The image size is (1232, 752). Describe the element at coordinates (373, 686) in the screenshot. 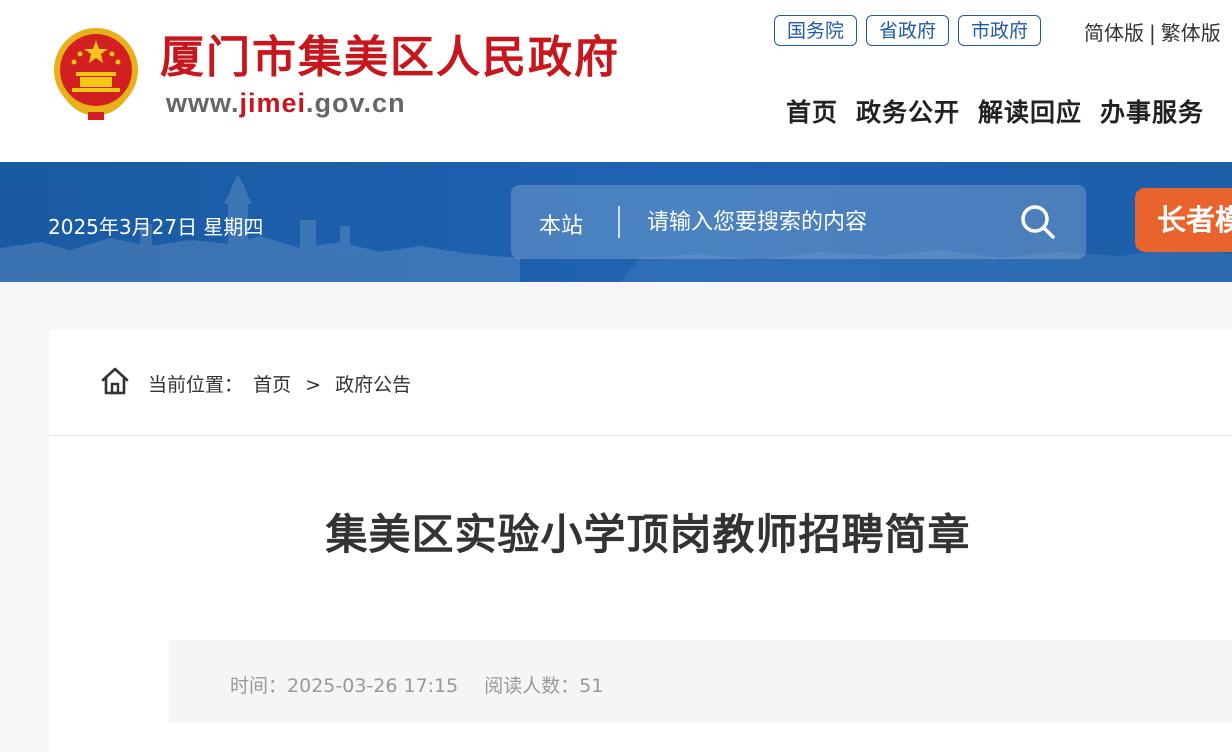

I see `publish-time: 2025-03-26 17:15` at that location.